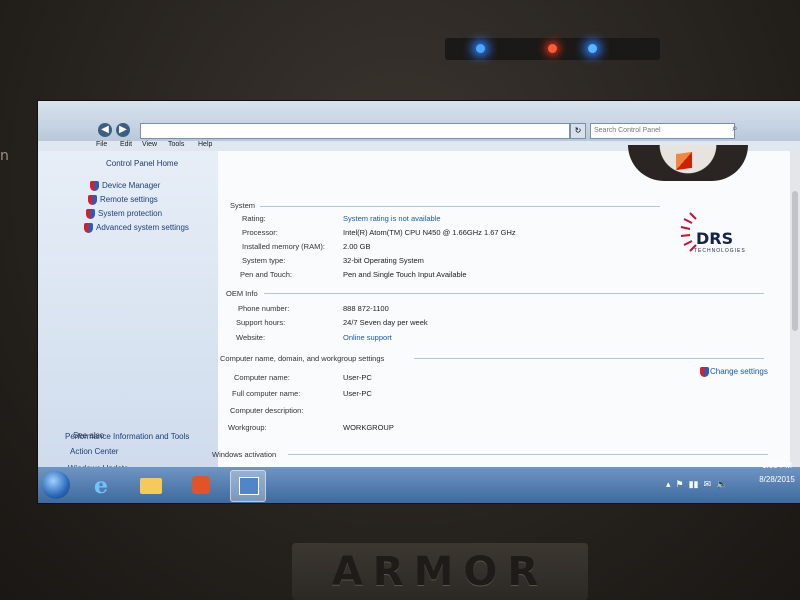 This screenshot has width=800, height=600. Describe the element at coordinates (262, 377) in the screenshot. I see `computer-name-label: Computer name:` at that location.